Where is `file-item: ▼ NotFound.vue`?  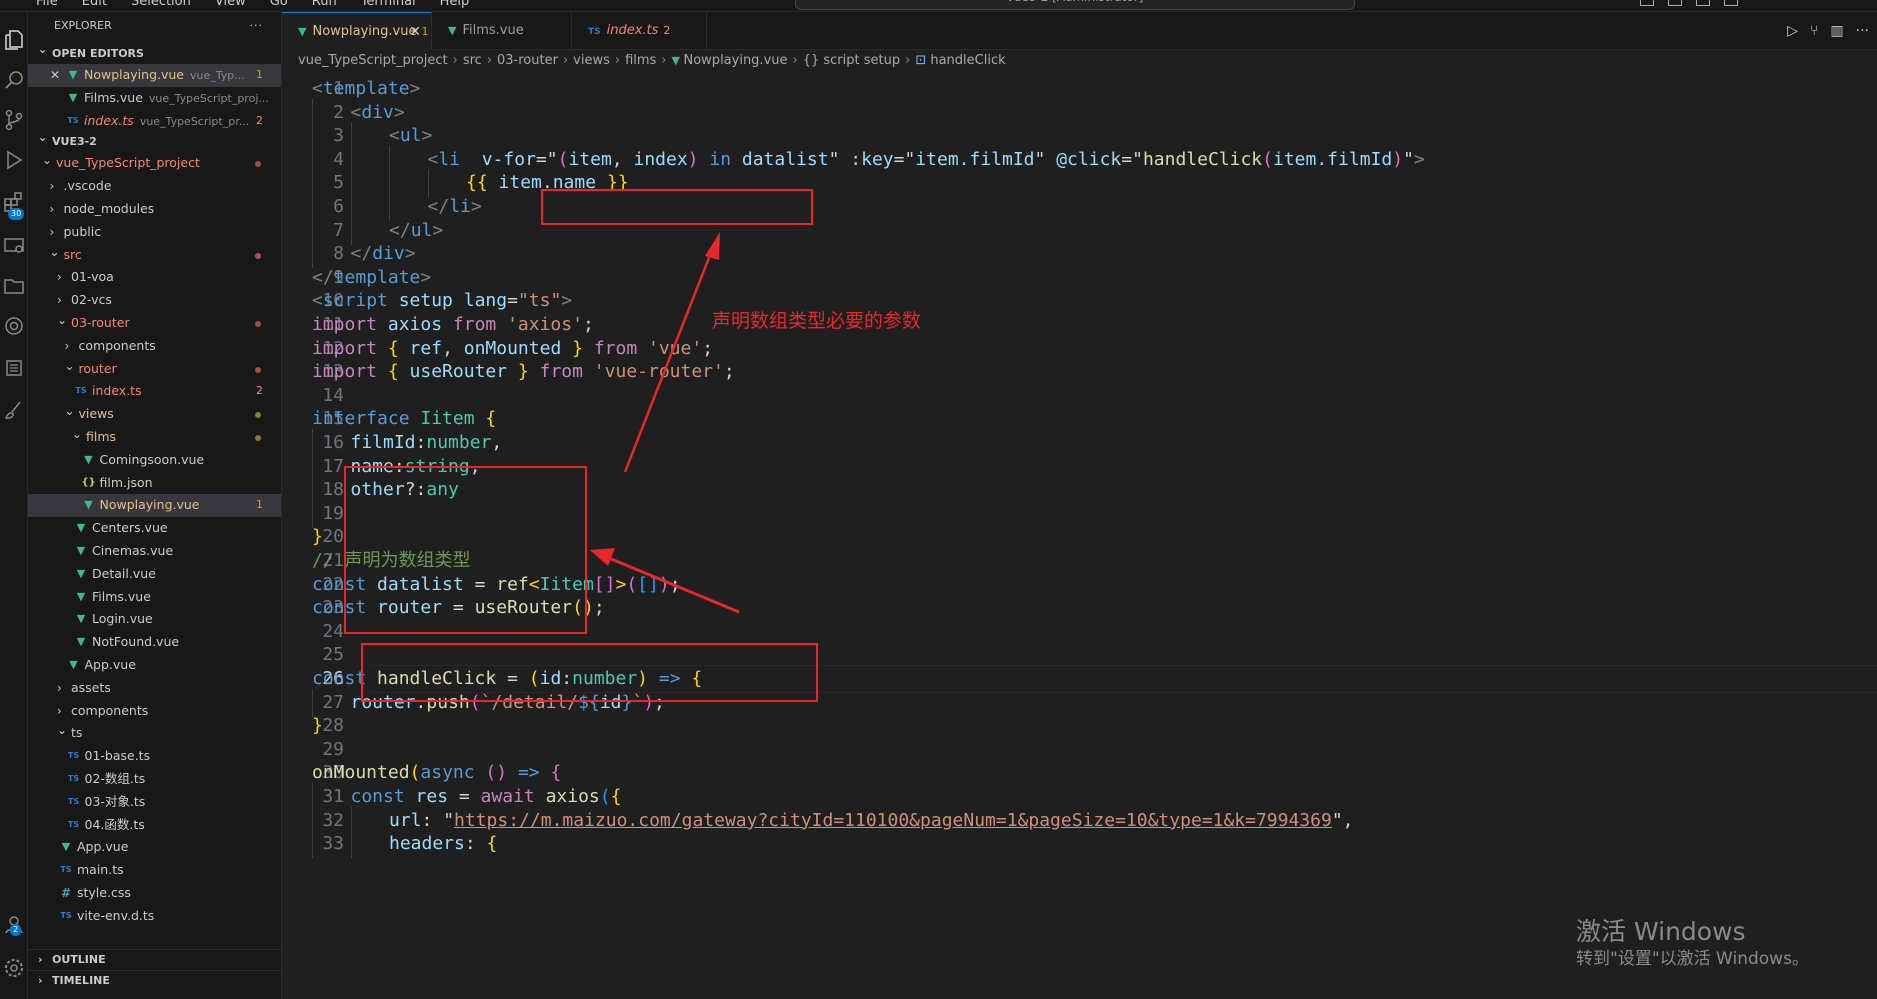 file-item: ▼ NotFound.vue is located at coordinates (154, 642).